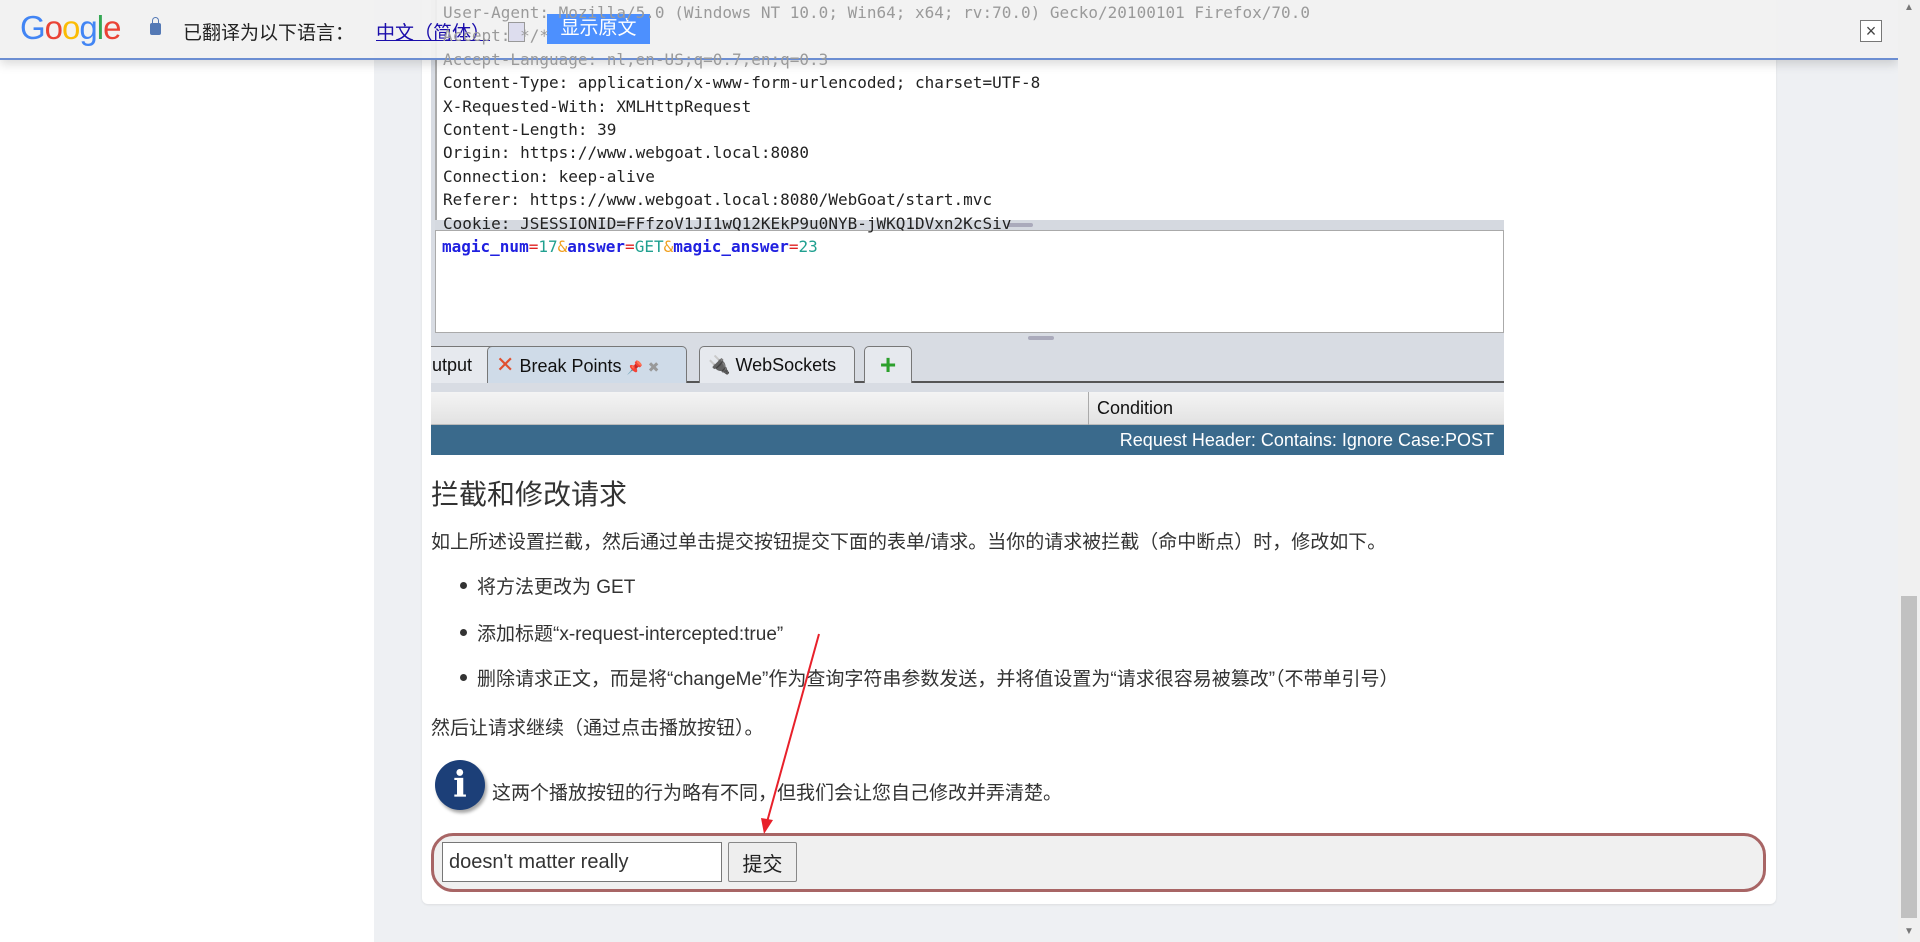 The width and height of the screenshot is (1920, 942). I want to click on translate-bar: Google 已翻译为以下语言： 中文（简体） 显示原文 ×, so click(949, 30).